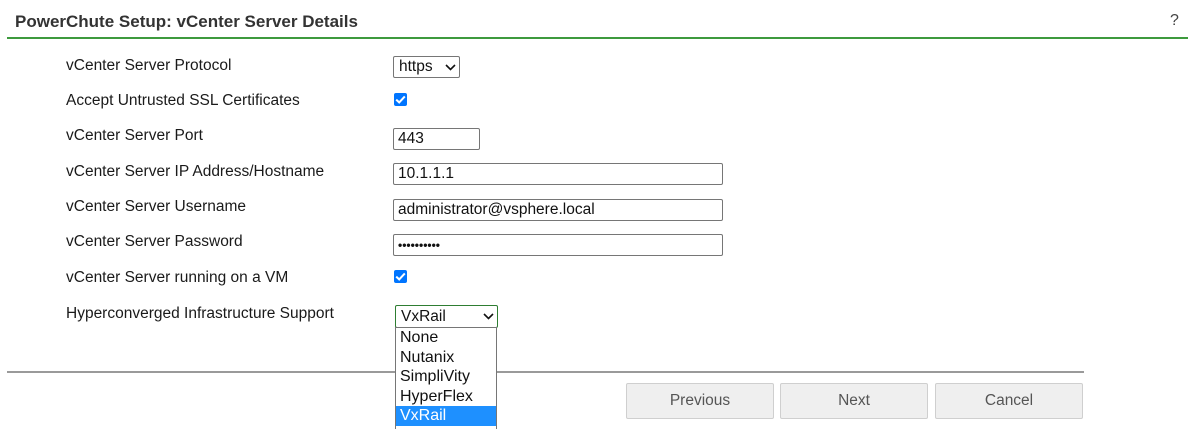  What do you see at coordinates (195, 171) in the screenshot?
I see `host-label: vCenter Server IP Address/Hostname` at bounding box center [195, 171].